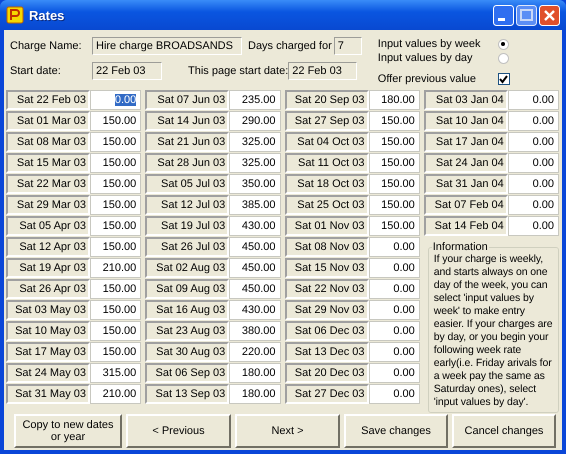 The width and height of the screenshot is (566, 454). I want to click on window-title: Rates, so click(46, 15).